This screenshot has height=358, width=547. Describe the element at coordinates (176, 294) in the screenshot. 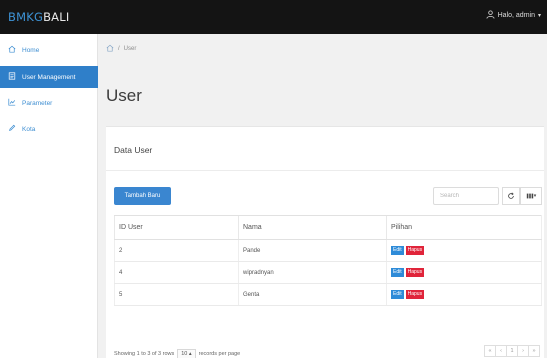

I see `cell-id: 5` at that location.